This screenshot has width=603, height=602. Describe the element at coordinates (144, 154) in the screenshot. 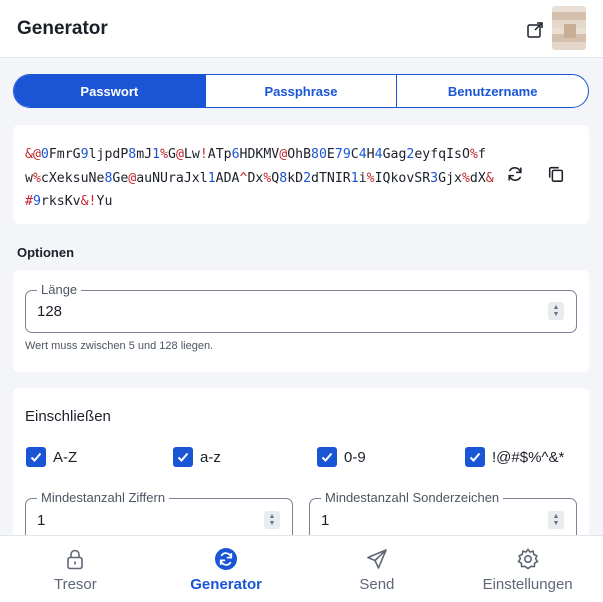

I see `password-segment: mJ` at that location.